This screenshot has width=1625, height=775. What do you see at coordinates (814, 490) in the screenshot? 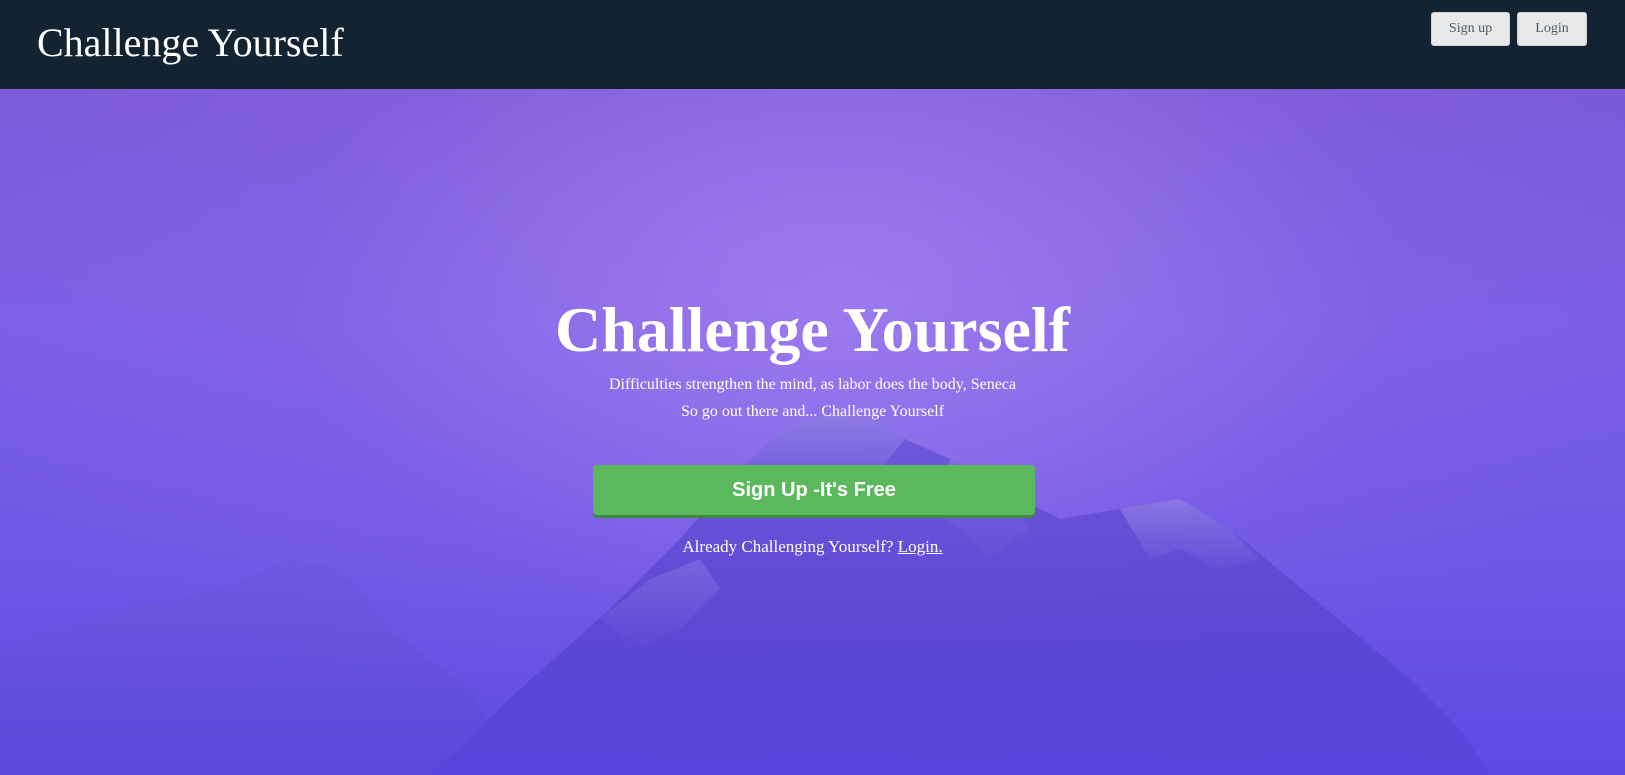
I see `signup-free-button: Sign Up -It's Free` at bounding box center [814, 490].